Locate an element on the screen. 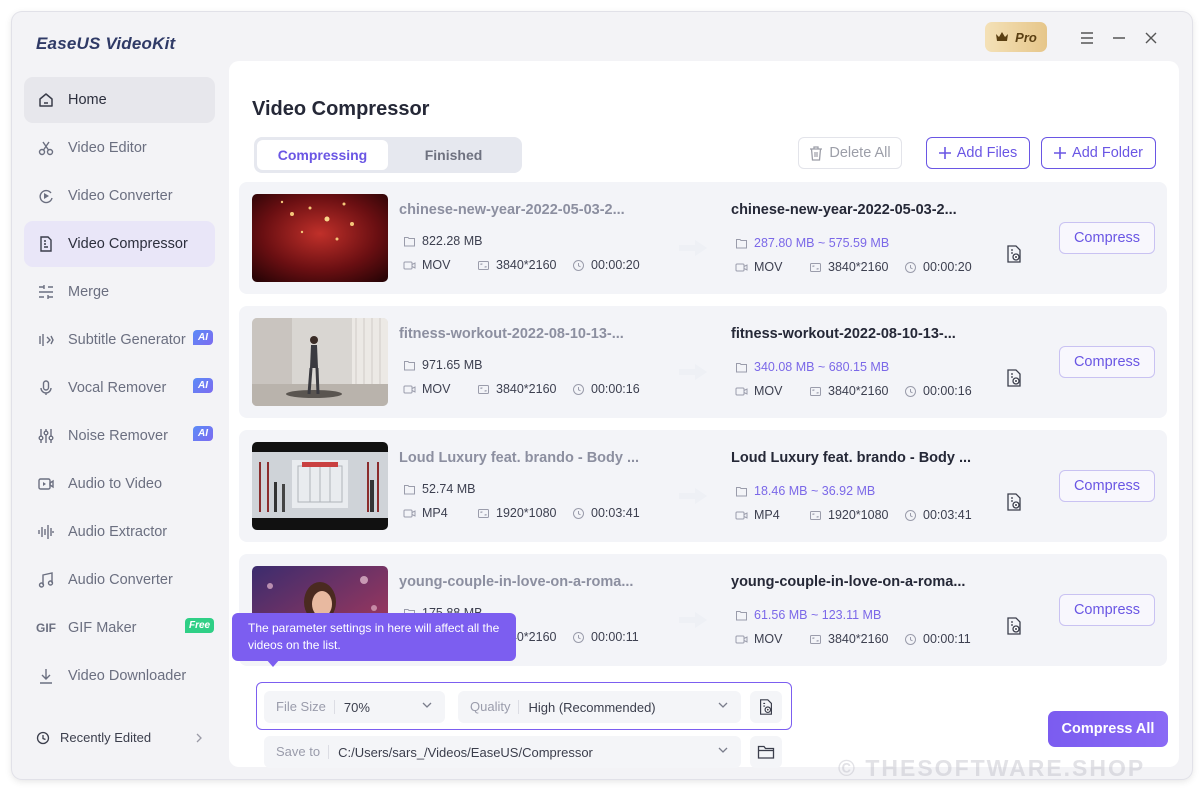 This screenshot has height=791, width=1204. sidebar-label: Video Editor is located at coordinates (107, 148).